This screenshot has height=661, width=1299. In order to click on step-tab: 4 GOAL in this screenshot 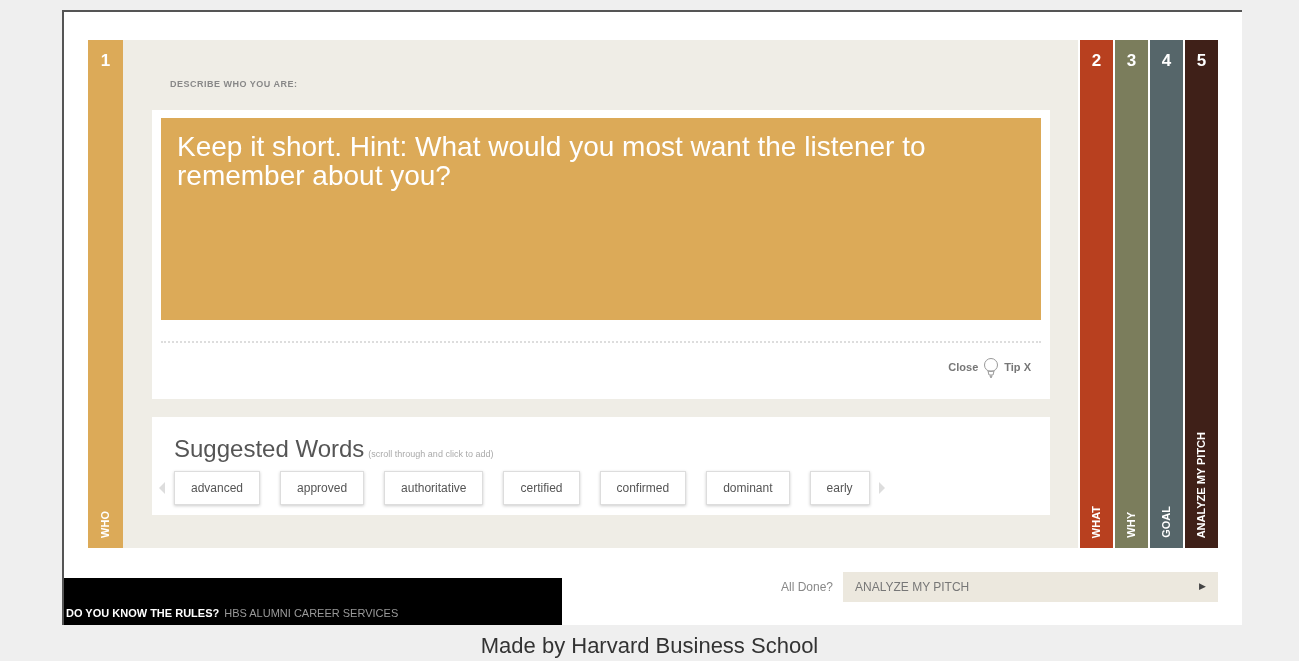, I will do `click(1165, 294)`.